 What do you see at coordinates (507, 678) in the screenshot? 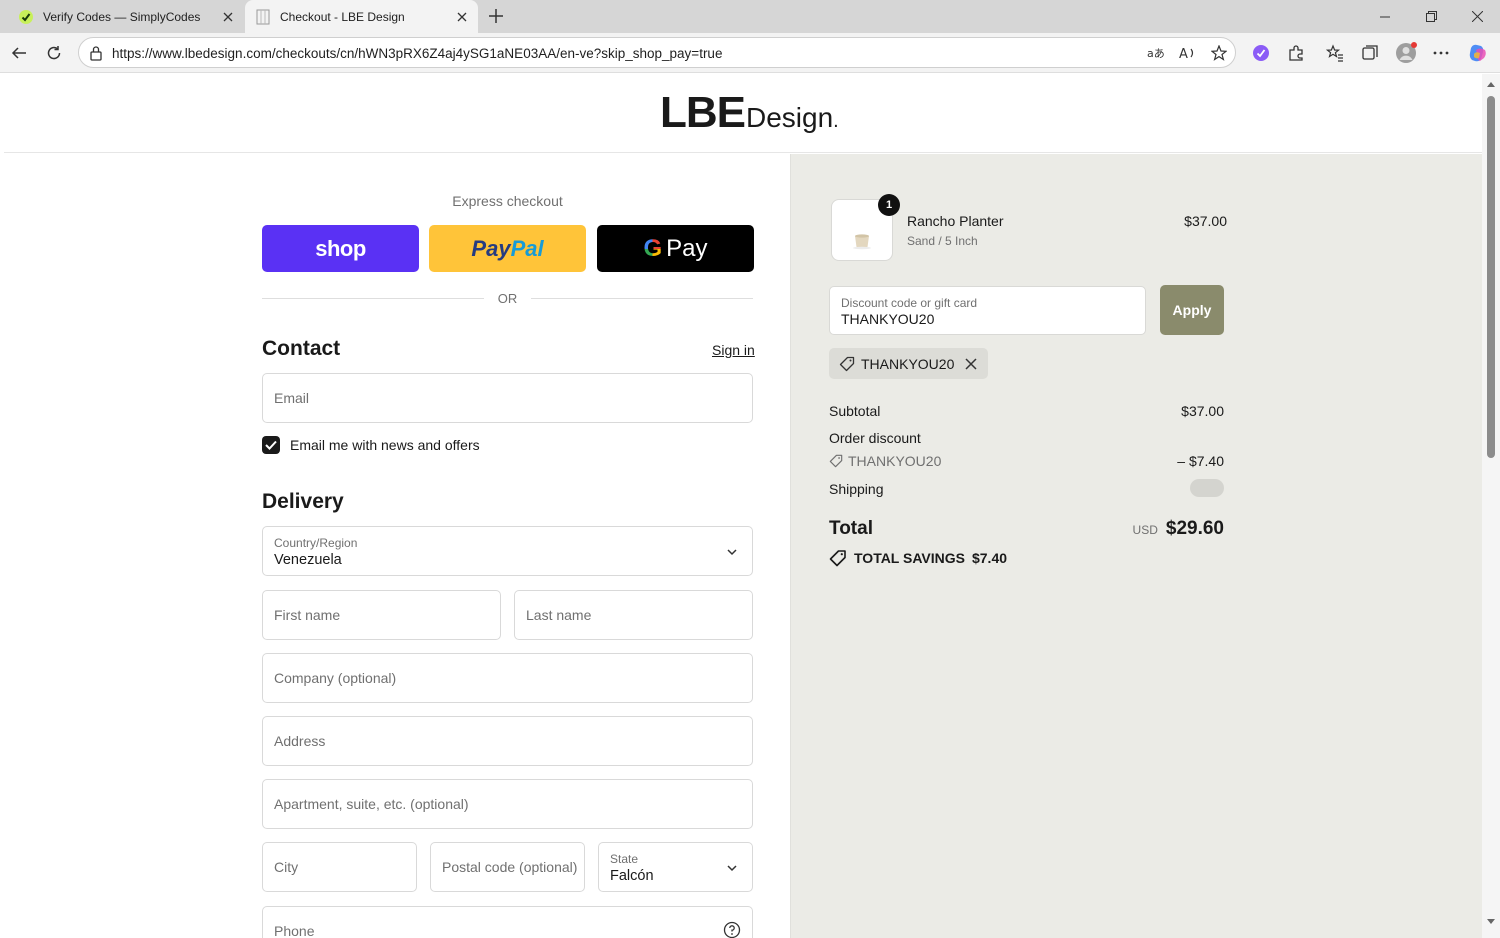
I see `company-field: Company (optional)` at bounding box center [507, 678].